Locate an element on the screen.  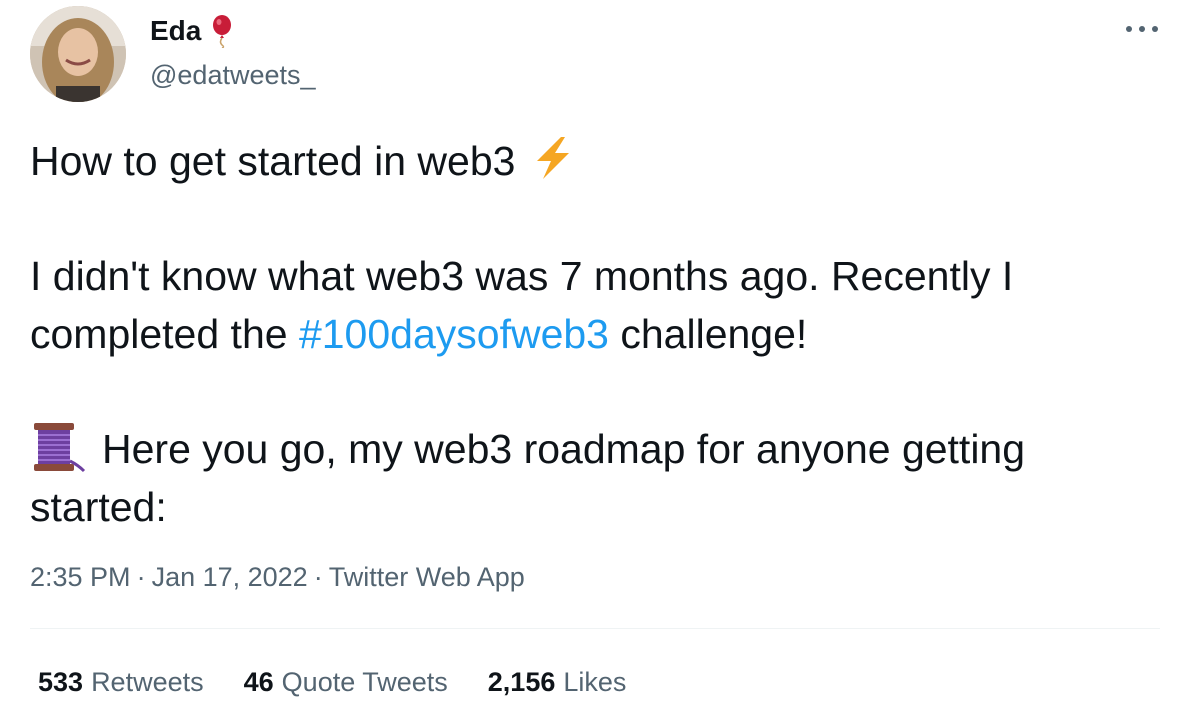
tweet-line-3: completed the #100daysofweb3 challenge! is located at coordinates (600, 334).